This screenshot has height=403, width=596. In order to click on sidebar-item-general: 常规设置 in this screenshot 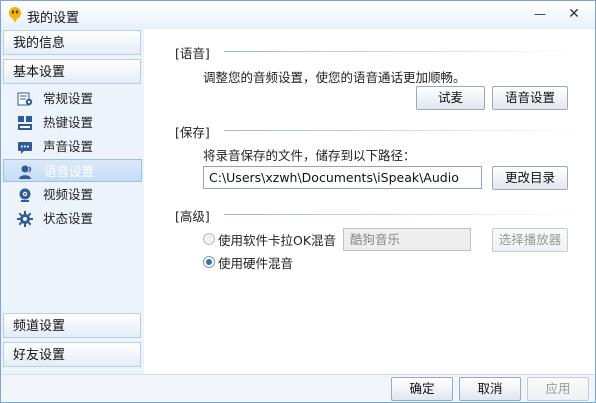, I will do `click(72, 98)`.